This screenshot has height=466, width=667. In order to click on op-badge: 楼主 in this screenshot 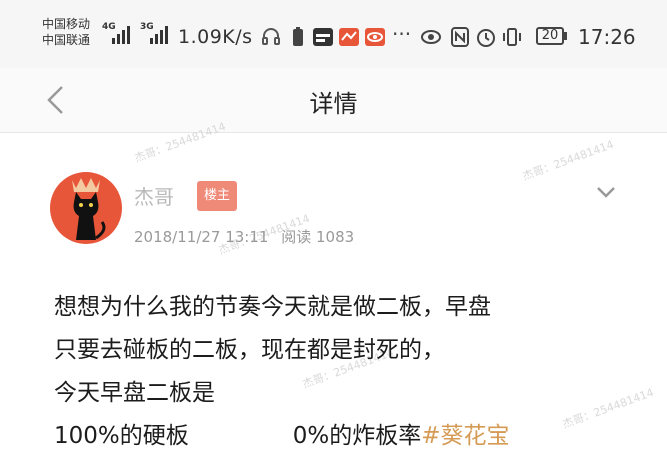, I will do `click(217, 196)`.